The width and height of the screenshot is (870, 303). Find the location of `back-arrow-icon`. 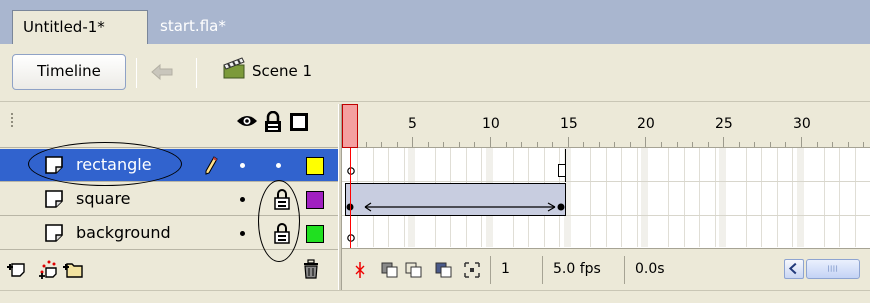

back-arrow-icon is located at coordinates (162, 72).